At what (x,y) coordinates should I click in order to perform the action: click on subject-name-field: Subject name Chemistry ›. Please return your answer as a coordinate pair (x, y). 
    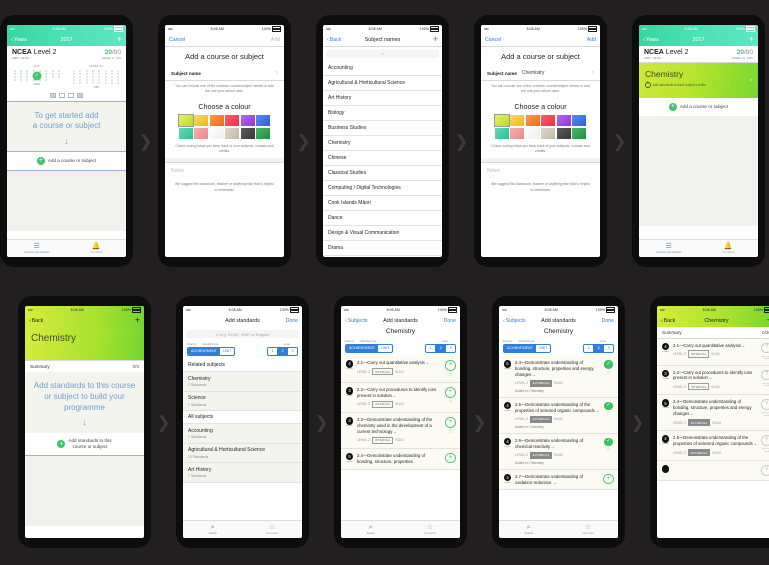
    Looking at the image, I should click on (540, 73).